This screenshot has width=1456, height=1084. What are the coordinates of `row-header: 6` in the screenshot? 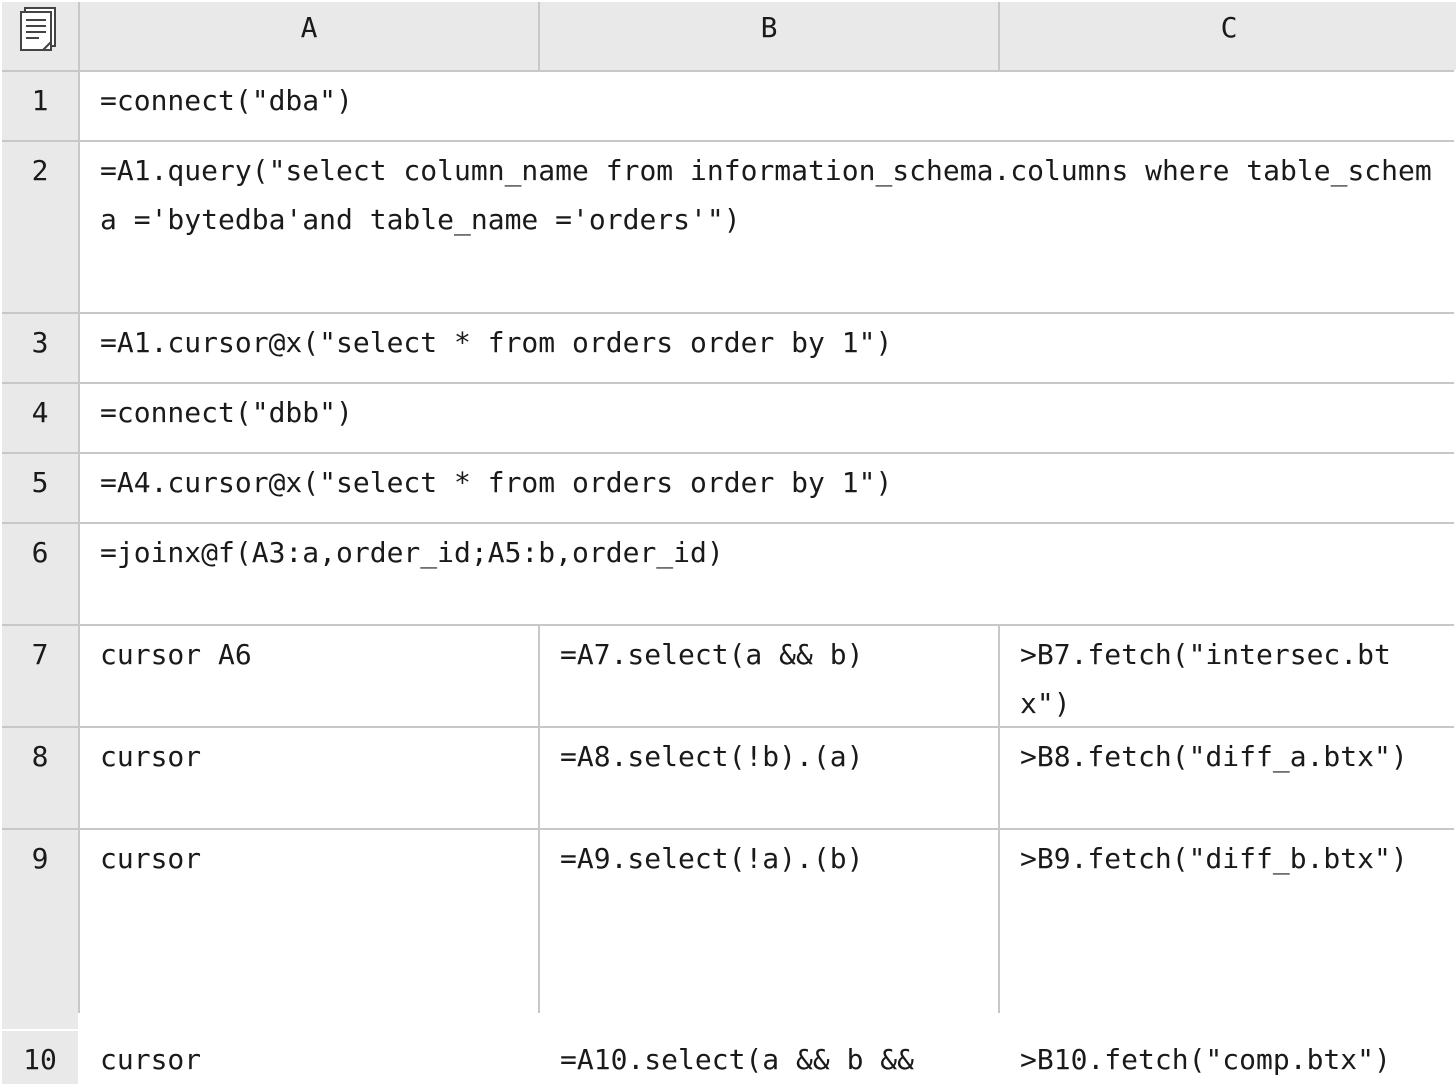 It's located at (40, 574).